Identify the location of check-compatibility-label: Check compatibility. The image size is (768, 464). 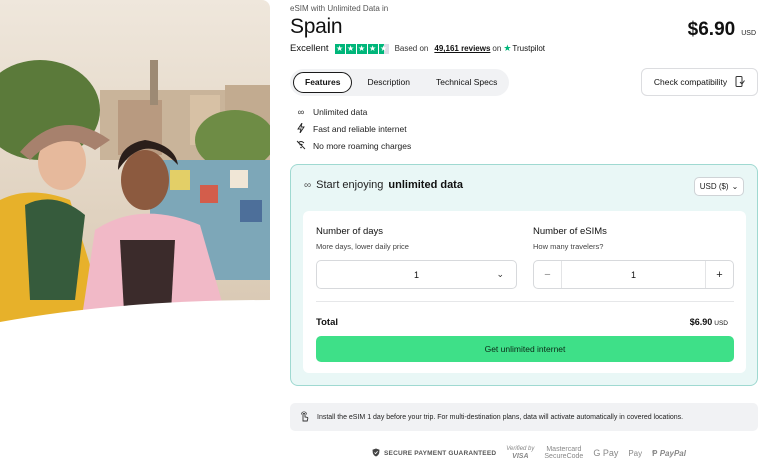
(690, 82).